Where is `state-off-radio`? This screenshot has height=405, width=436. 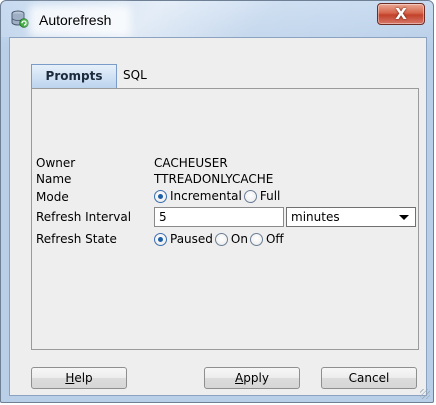 state-off-radio is located at coordinates (256, 239).